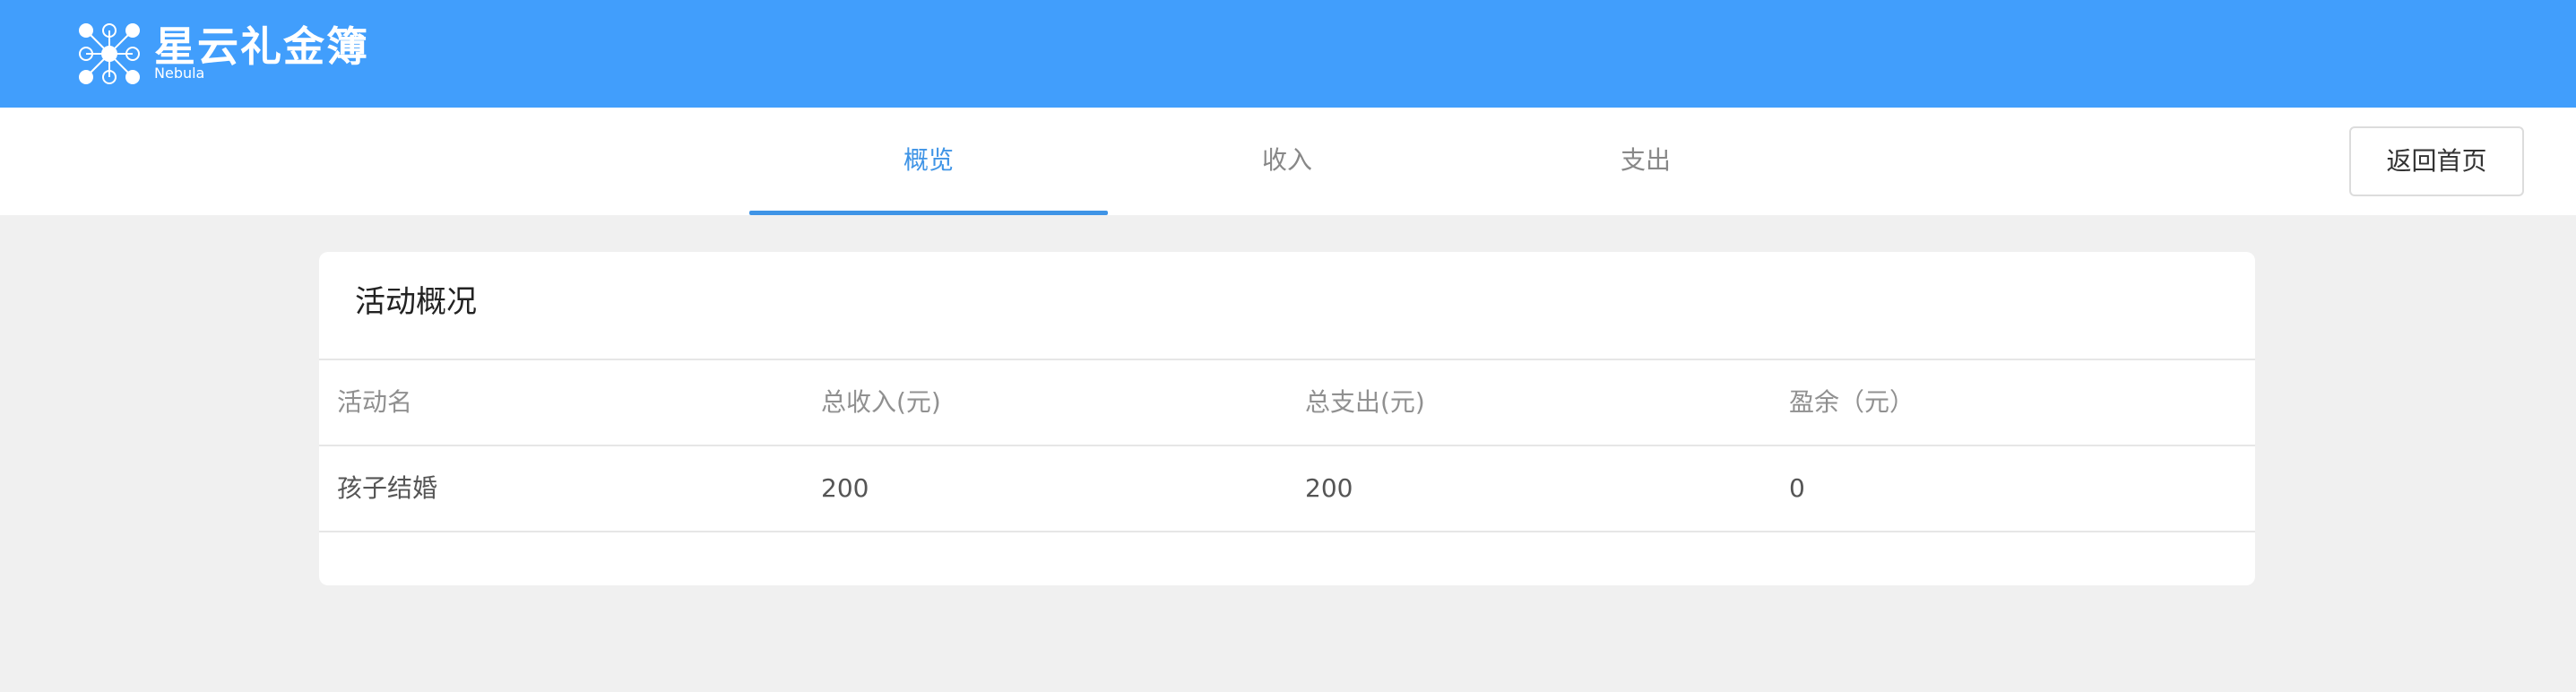 This screenshot has width=2576, height=692. I want to click on tab-income: 收入, so click(1287, 161).